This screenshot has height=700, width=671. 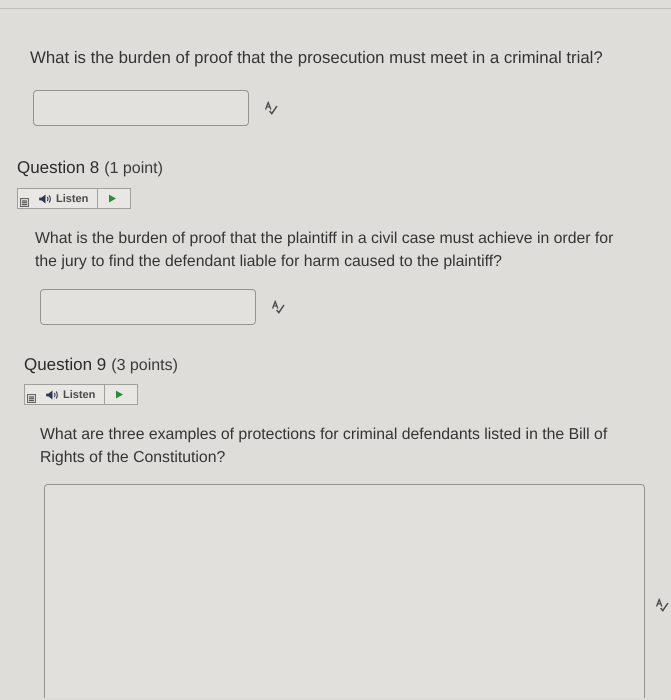 I want to click on question-points: (1 point), so click(x=133, y=169).